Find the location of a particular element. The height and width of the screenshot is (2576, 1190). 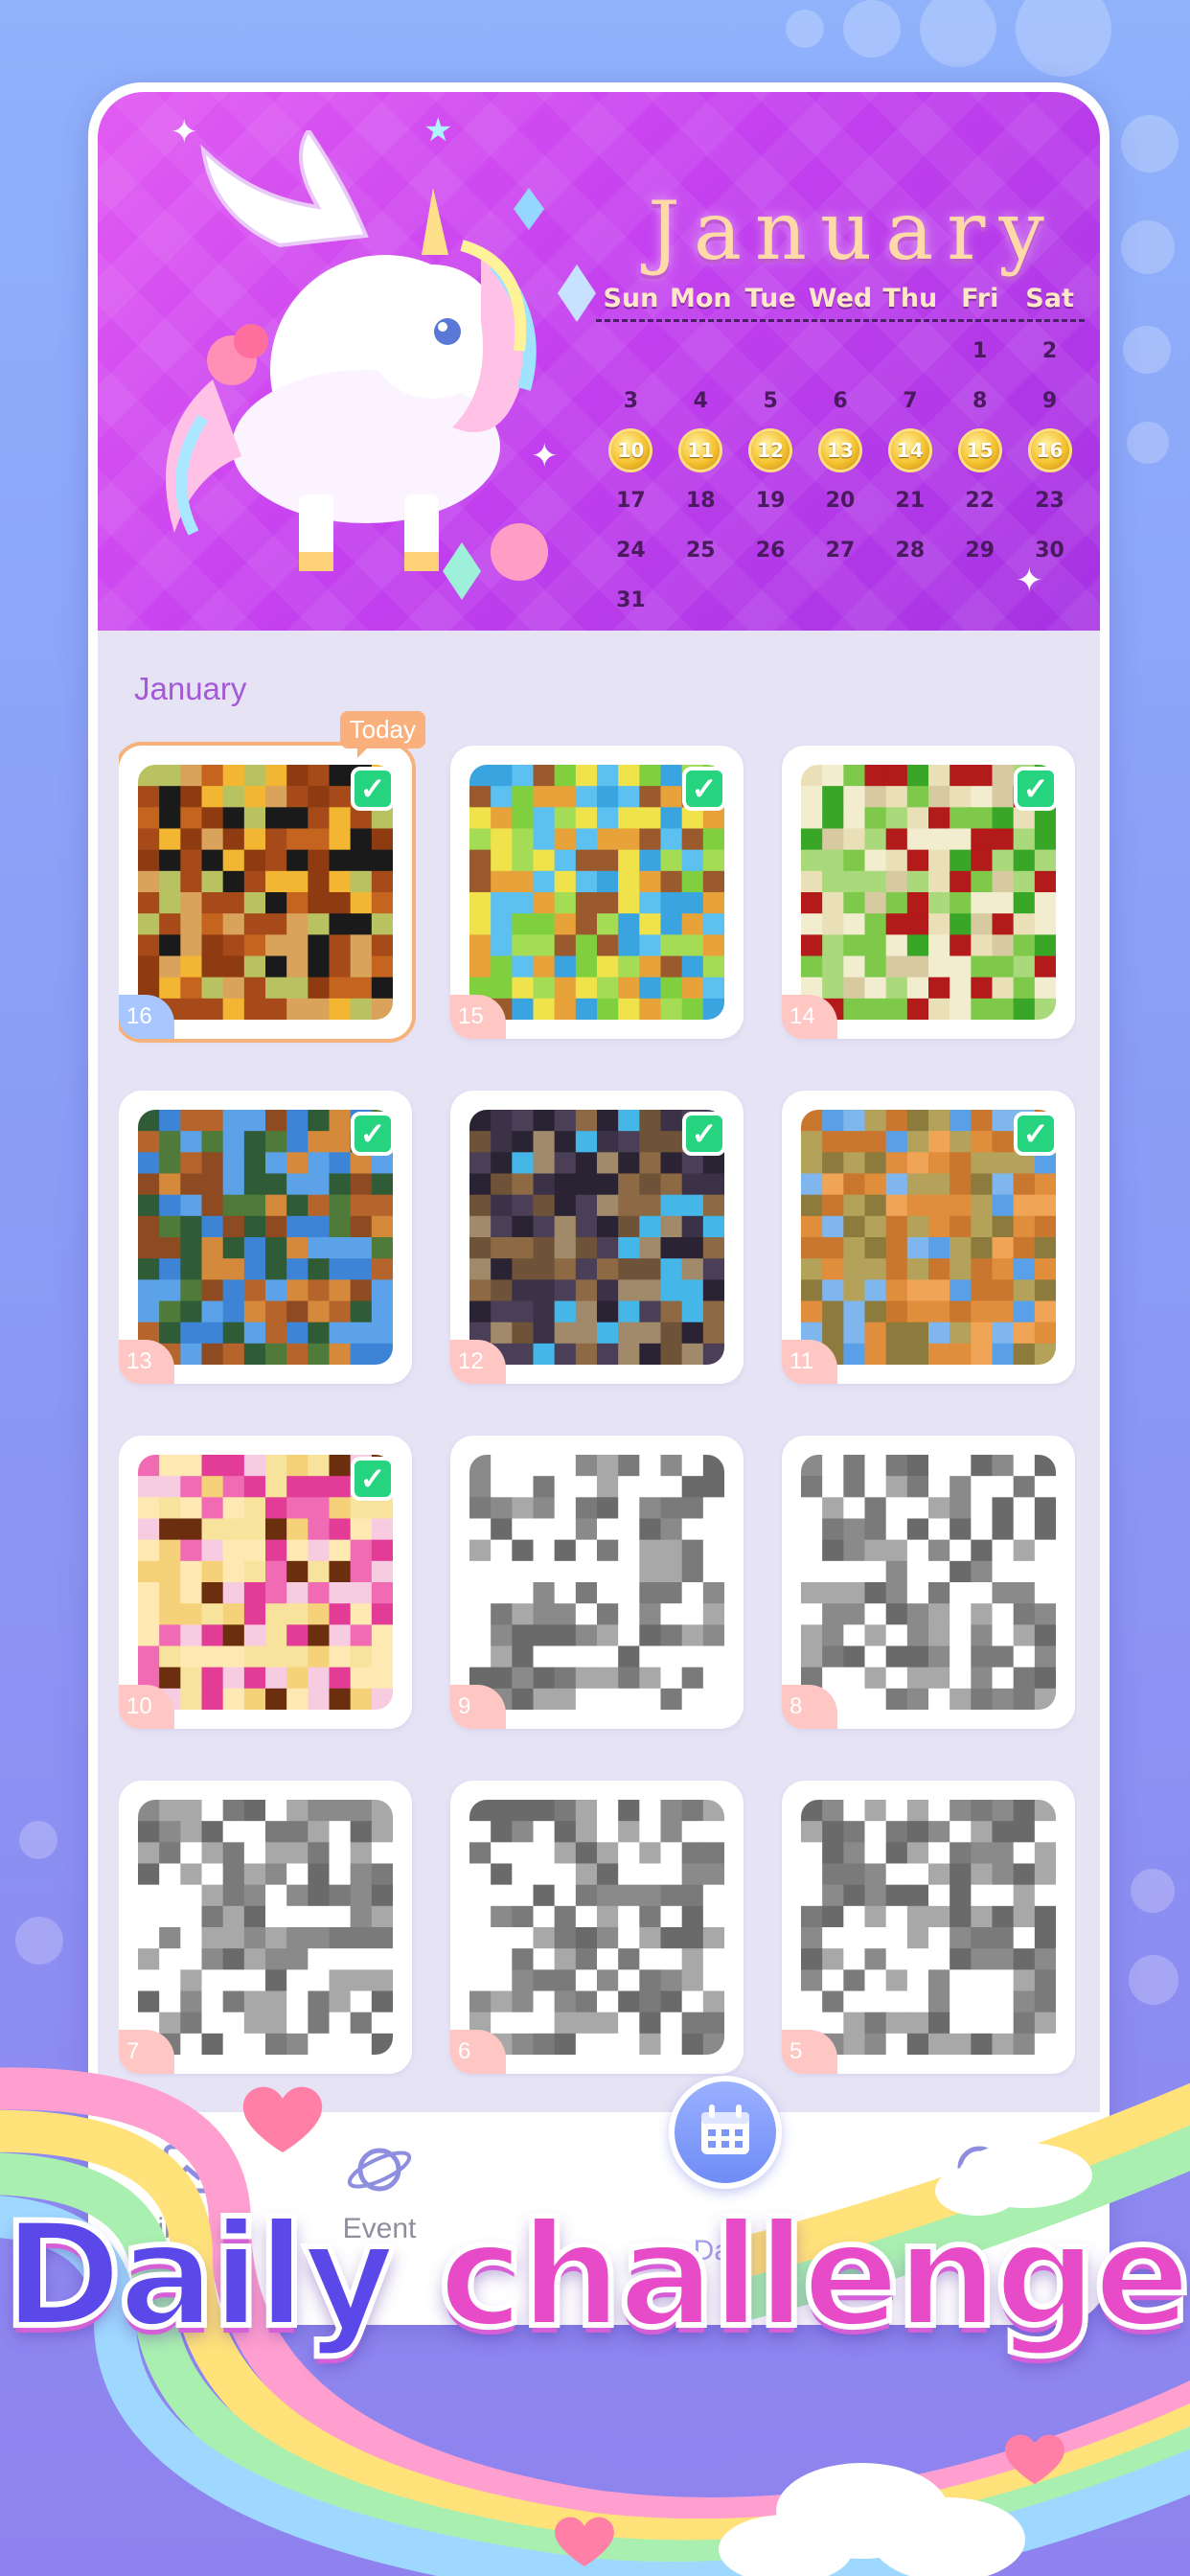

calendar-day-number: 20 is located at coordinates (841, 500).